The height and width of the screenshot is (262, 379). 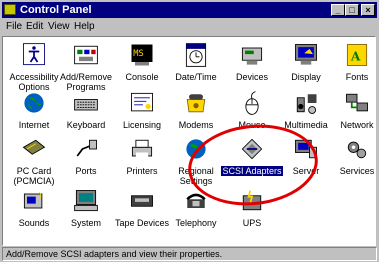 I want to click on svg-text: A, so click(x=355, y=55).